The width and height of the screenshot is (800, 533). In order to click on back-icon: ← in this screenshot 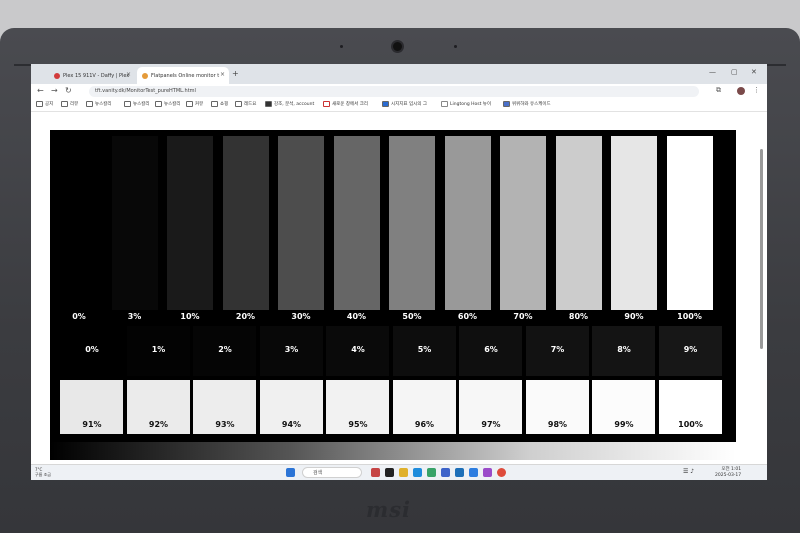, I will do `click(40, 90)`.